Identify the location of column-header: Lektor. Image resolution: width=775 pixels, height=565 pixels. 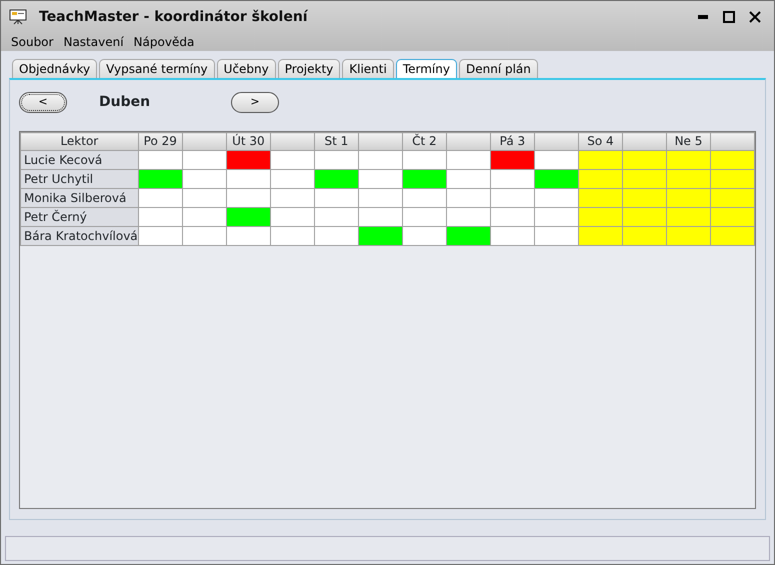
(79, 141).